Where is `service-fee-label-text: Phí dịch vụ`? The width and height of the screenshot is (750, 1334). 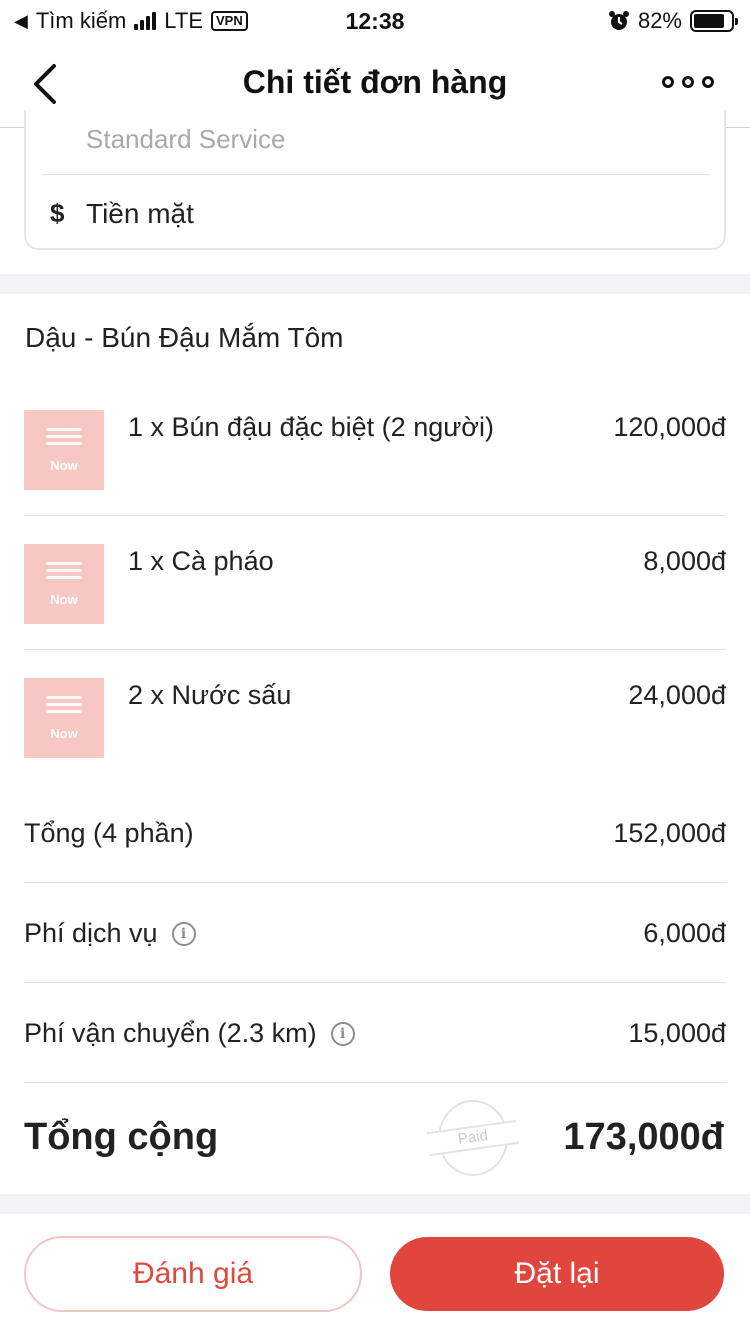 service-fee-label-text: Phí dịch vụ is located at coordinates (91, 933).